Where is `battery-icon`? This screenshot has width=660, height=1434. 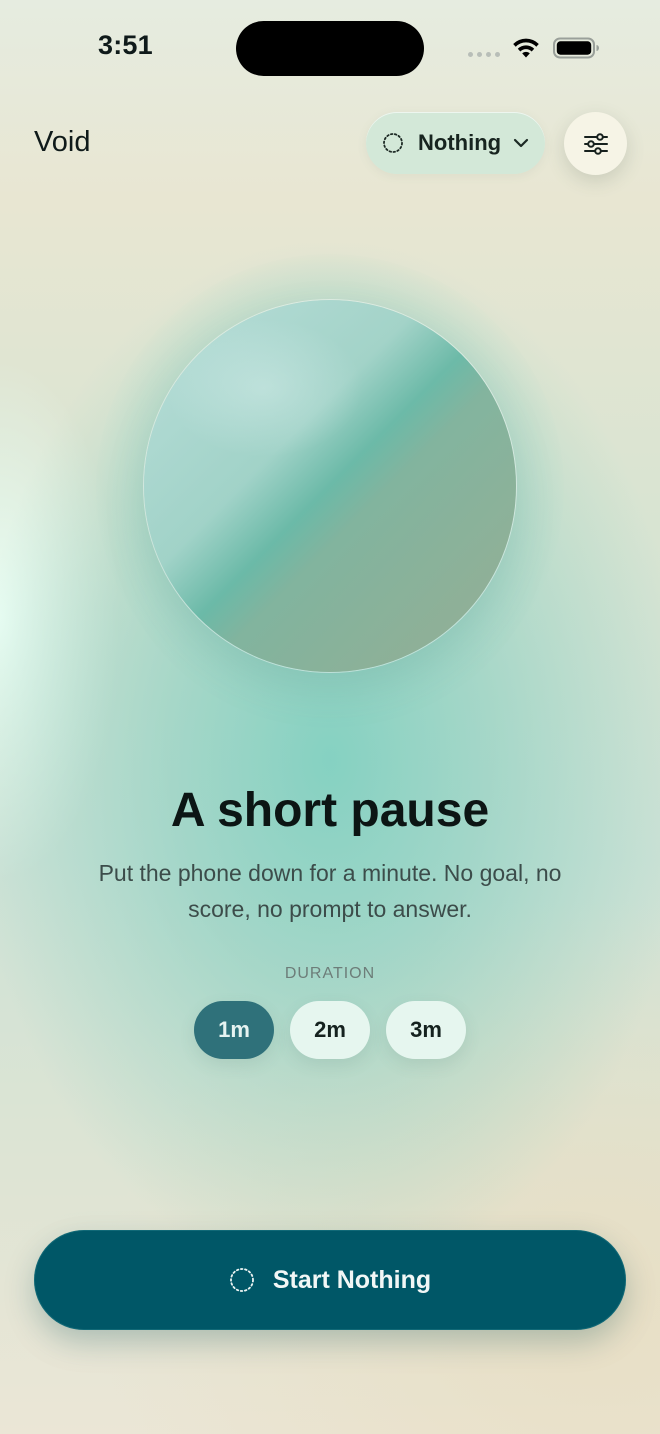 battery-icon is located at coordinates (576, 48).